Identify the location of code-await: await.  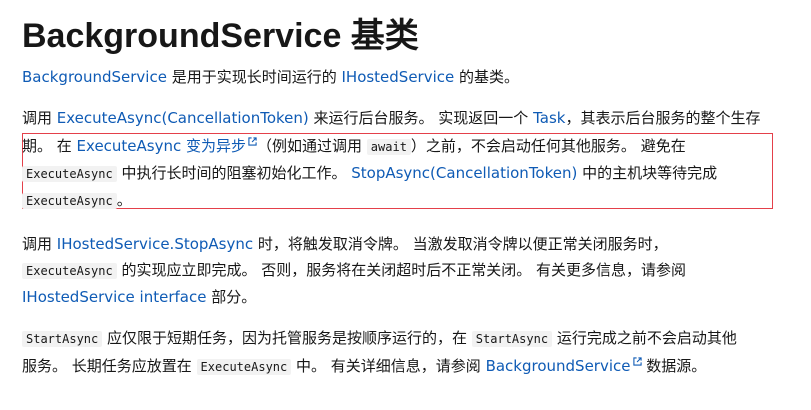
(388, 147).